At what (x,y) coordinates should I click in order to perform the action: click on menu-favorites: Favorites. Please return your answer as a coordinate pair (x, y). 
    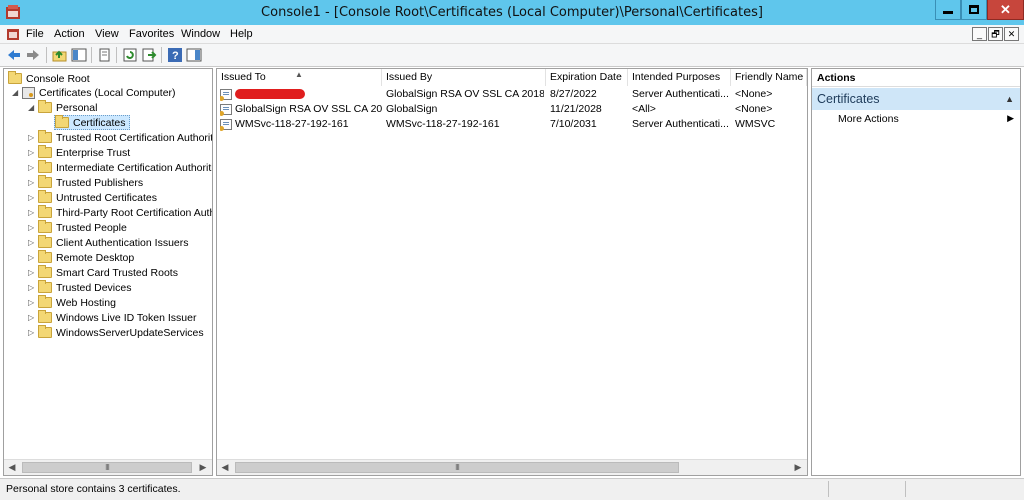
    Looking at the image, I should click on (151, 34).